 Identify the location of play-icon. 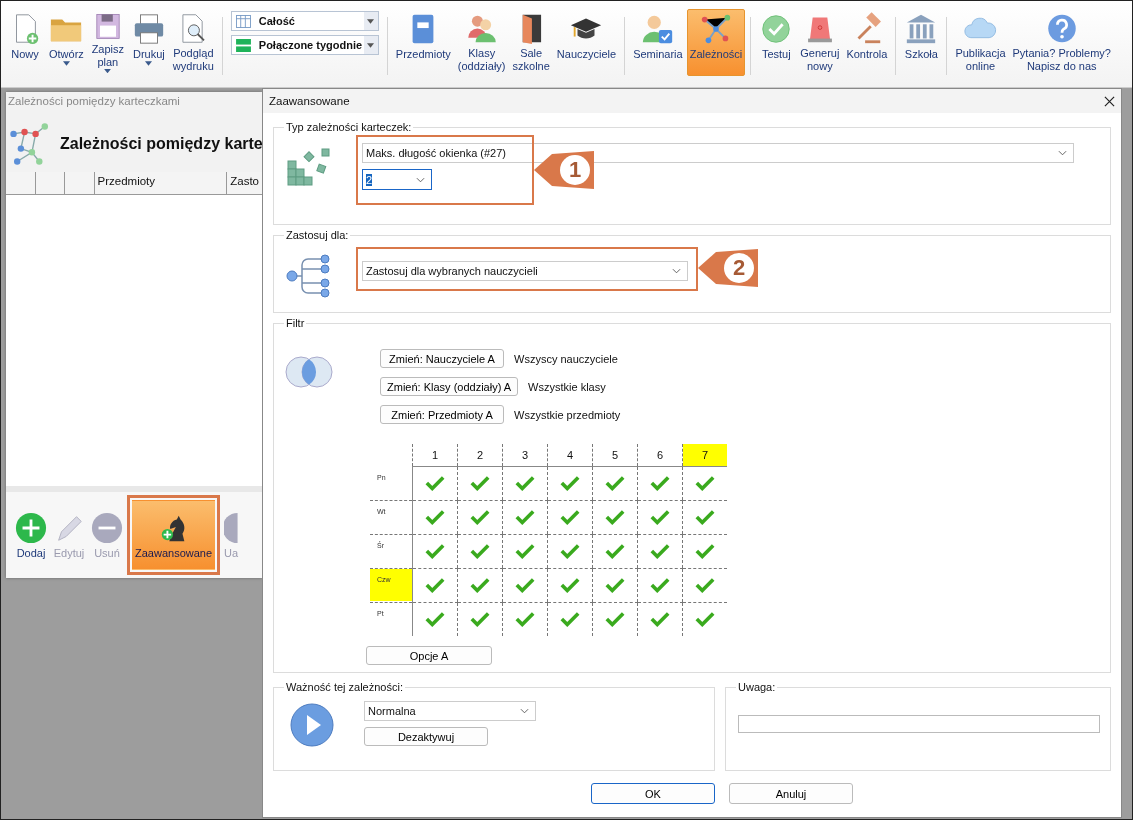
(312, 725).